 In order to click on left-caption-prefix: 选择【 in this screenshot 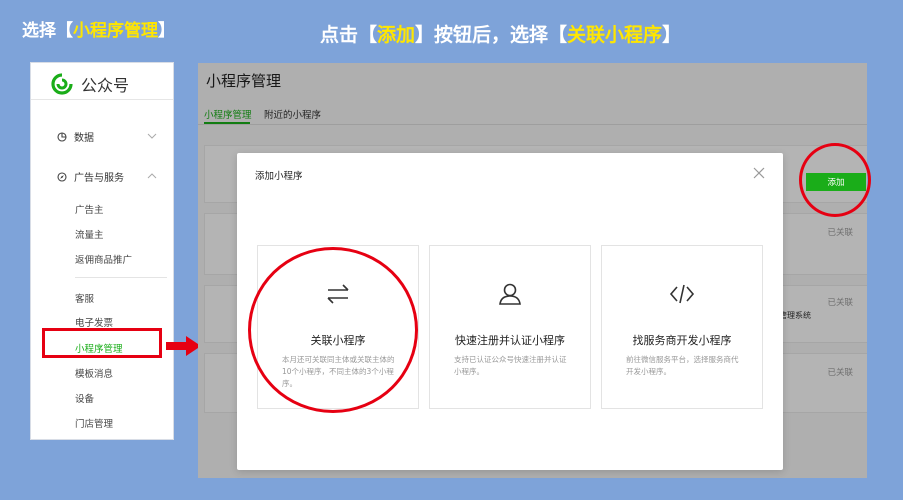, I will do `click(47, 31)`.